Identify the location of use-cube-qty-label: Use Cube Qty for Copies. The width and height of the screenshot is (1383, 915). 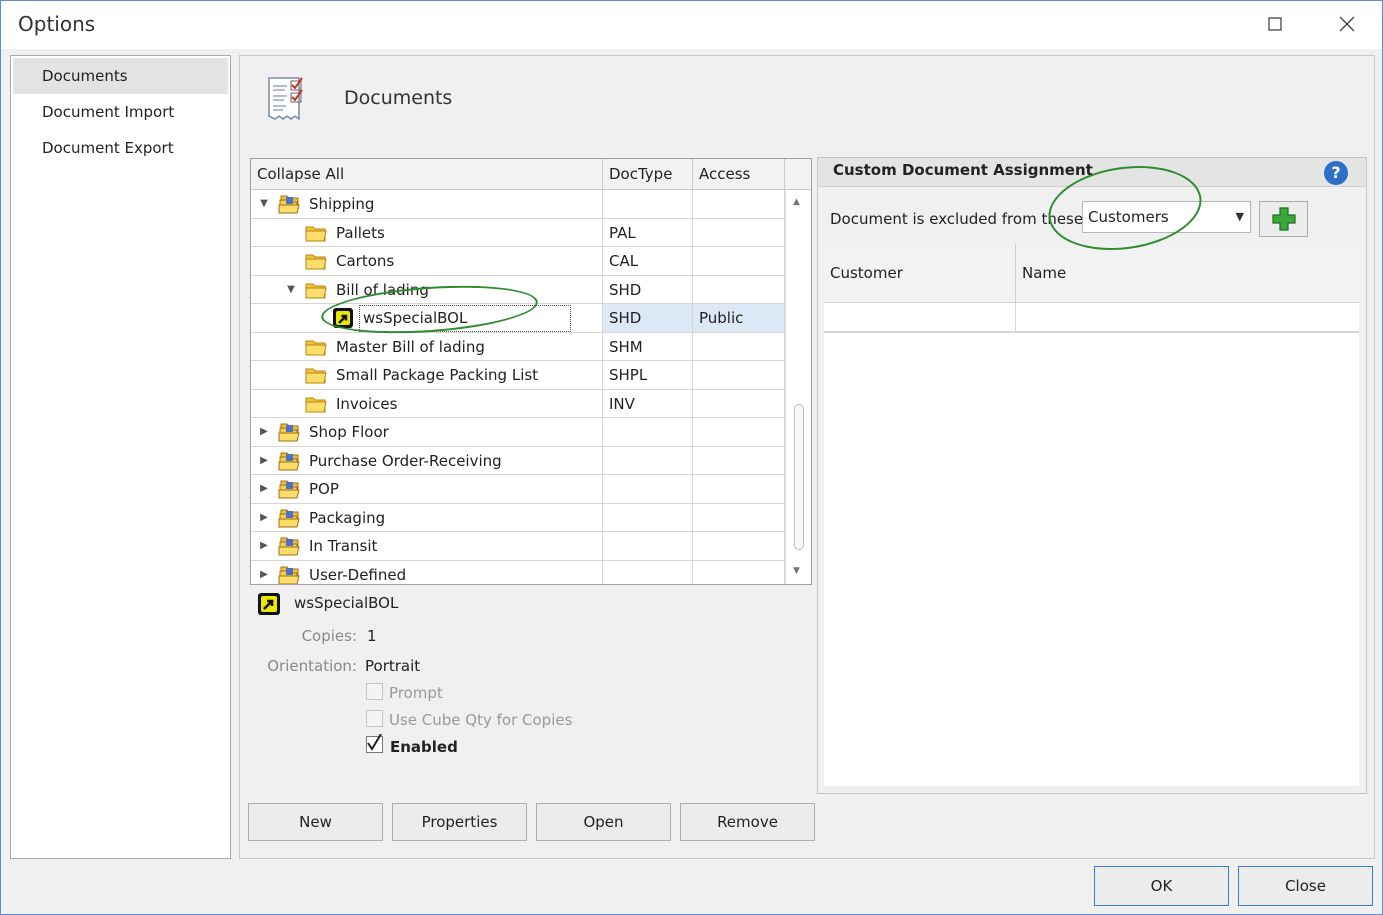
(481, 720).